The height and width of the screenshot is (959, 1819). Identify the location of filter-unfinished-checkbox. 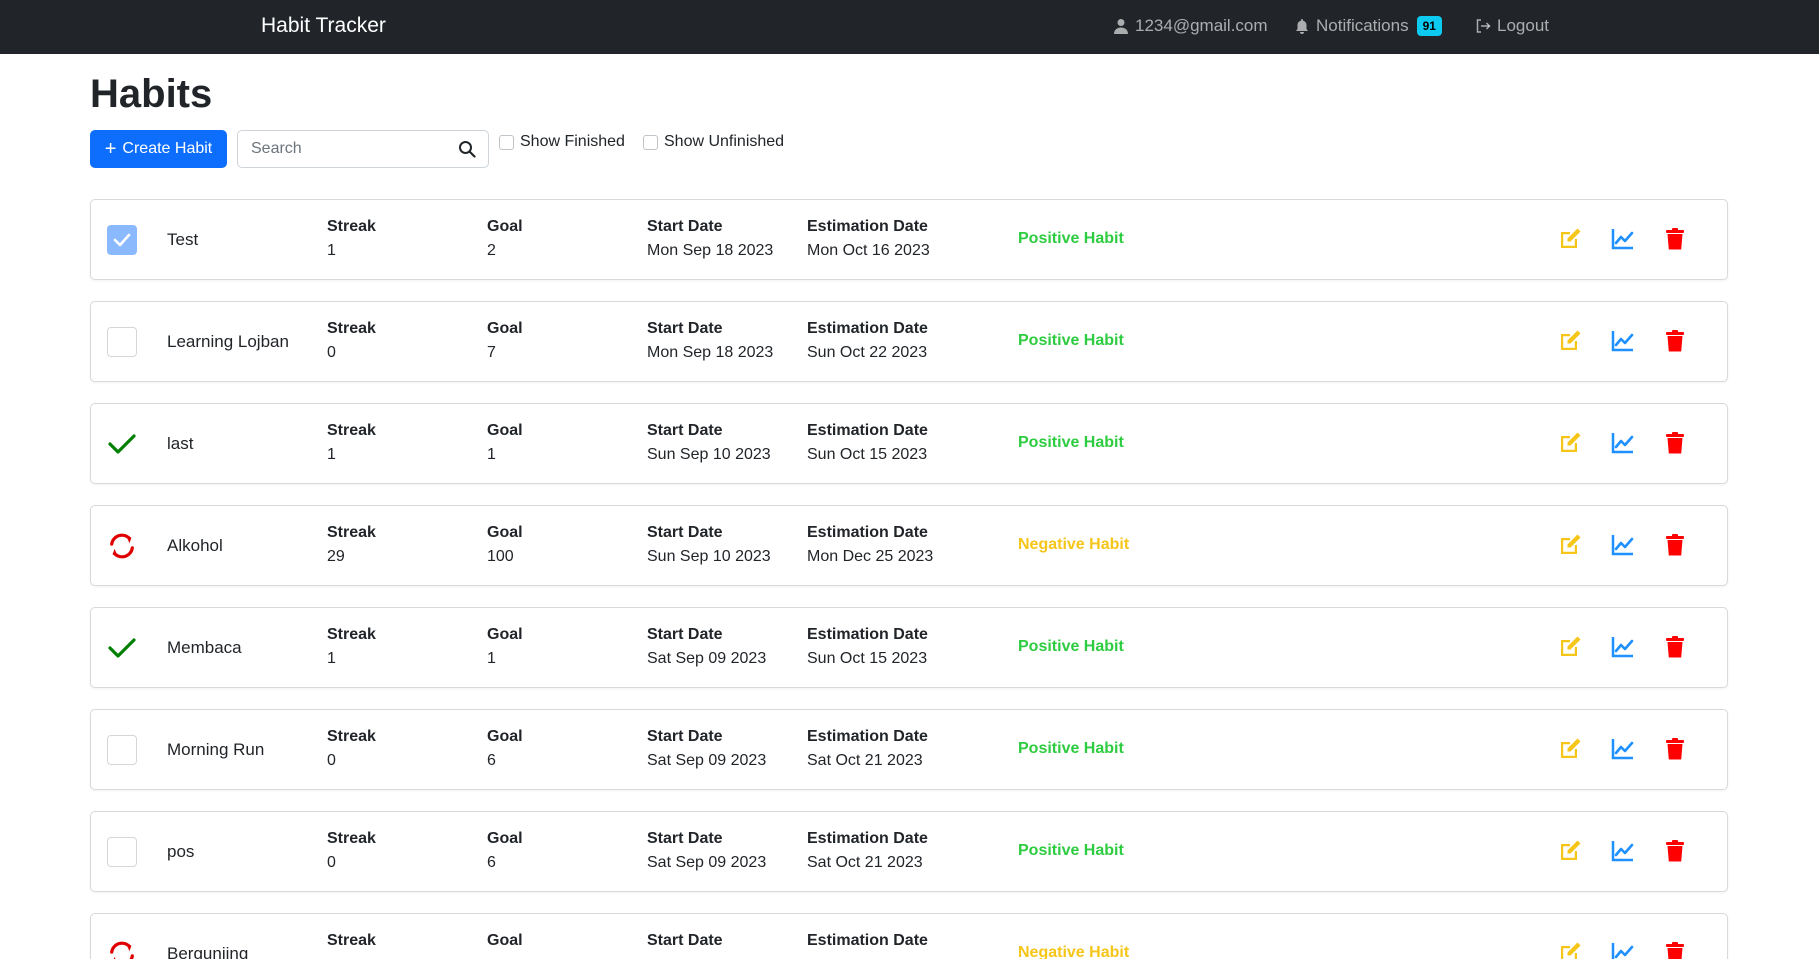
(650, 142).